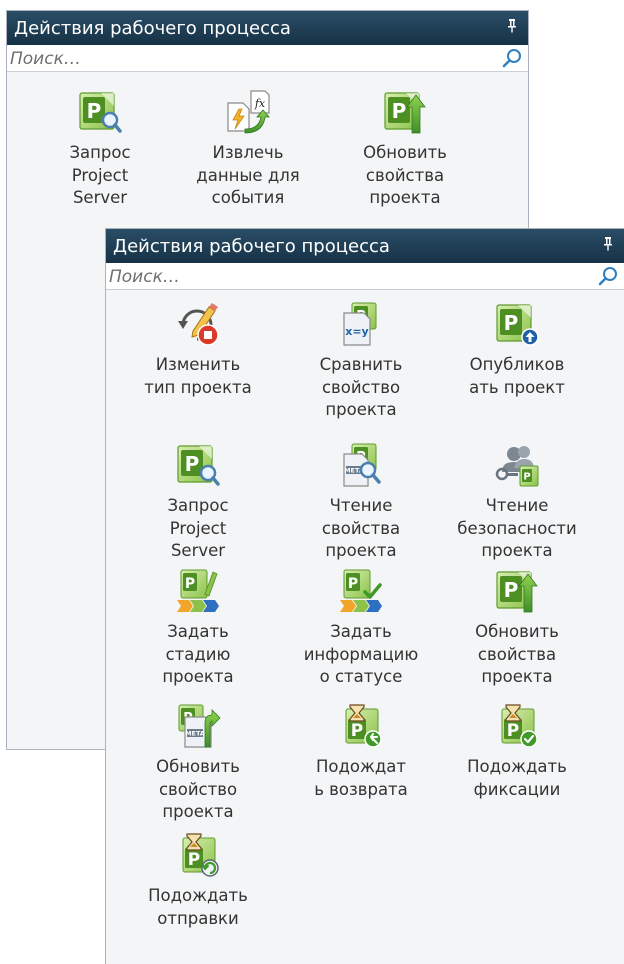  Describe the element at coordinates (248, 175) in the screenshot. I see `action-label: Извлечь данные для события` at that location.